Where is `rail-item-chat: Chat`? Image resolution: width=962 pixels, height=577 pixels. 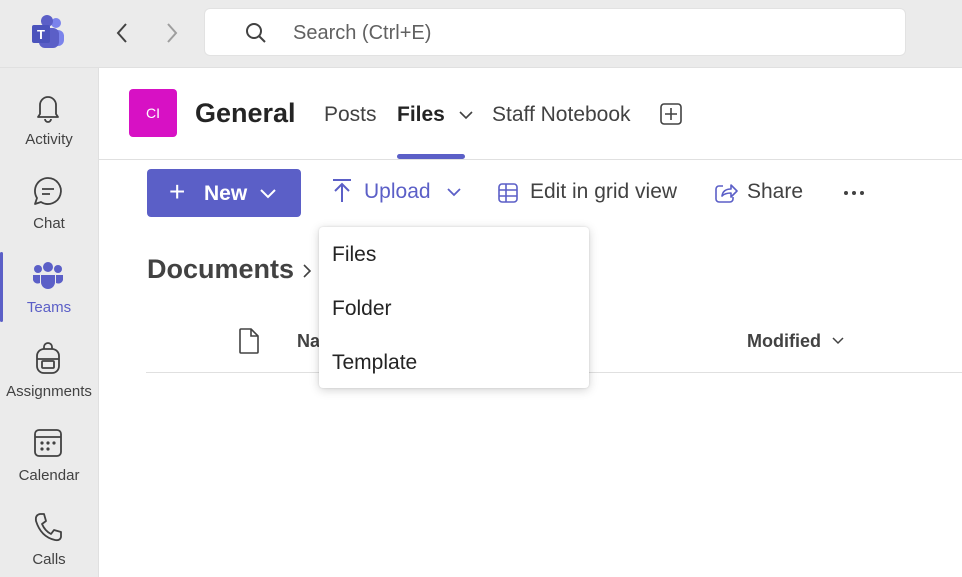 rail-item-chat: Chat is located at coordinates (49, 202).